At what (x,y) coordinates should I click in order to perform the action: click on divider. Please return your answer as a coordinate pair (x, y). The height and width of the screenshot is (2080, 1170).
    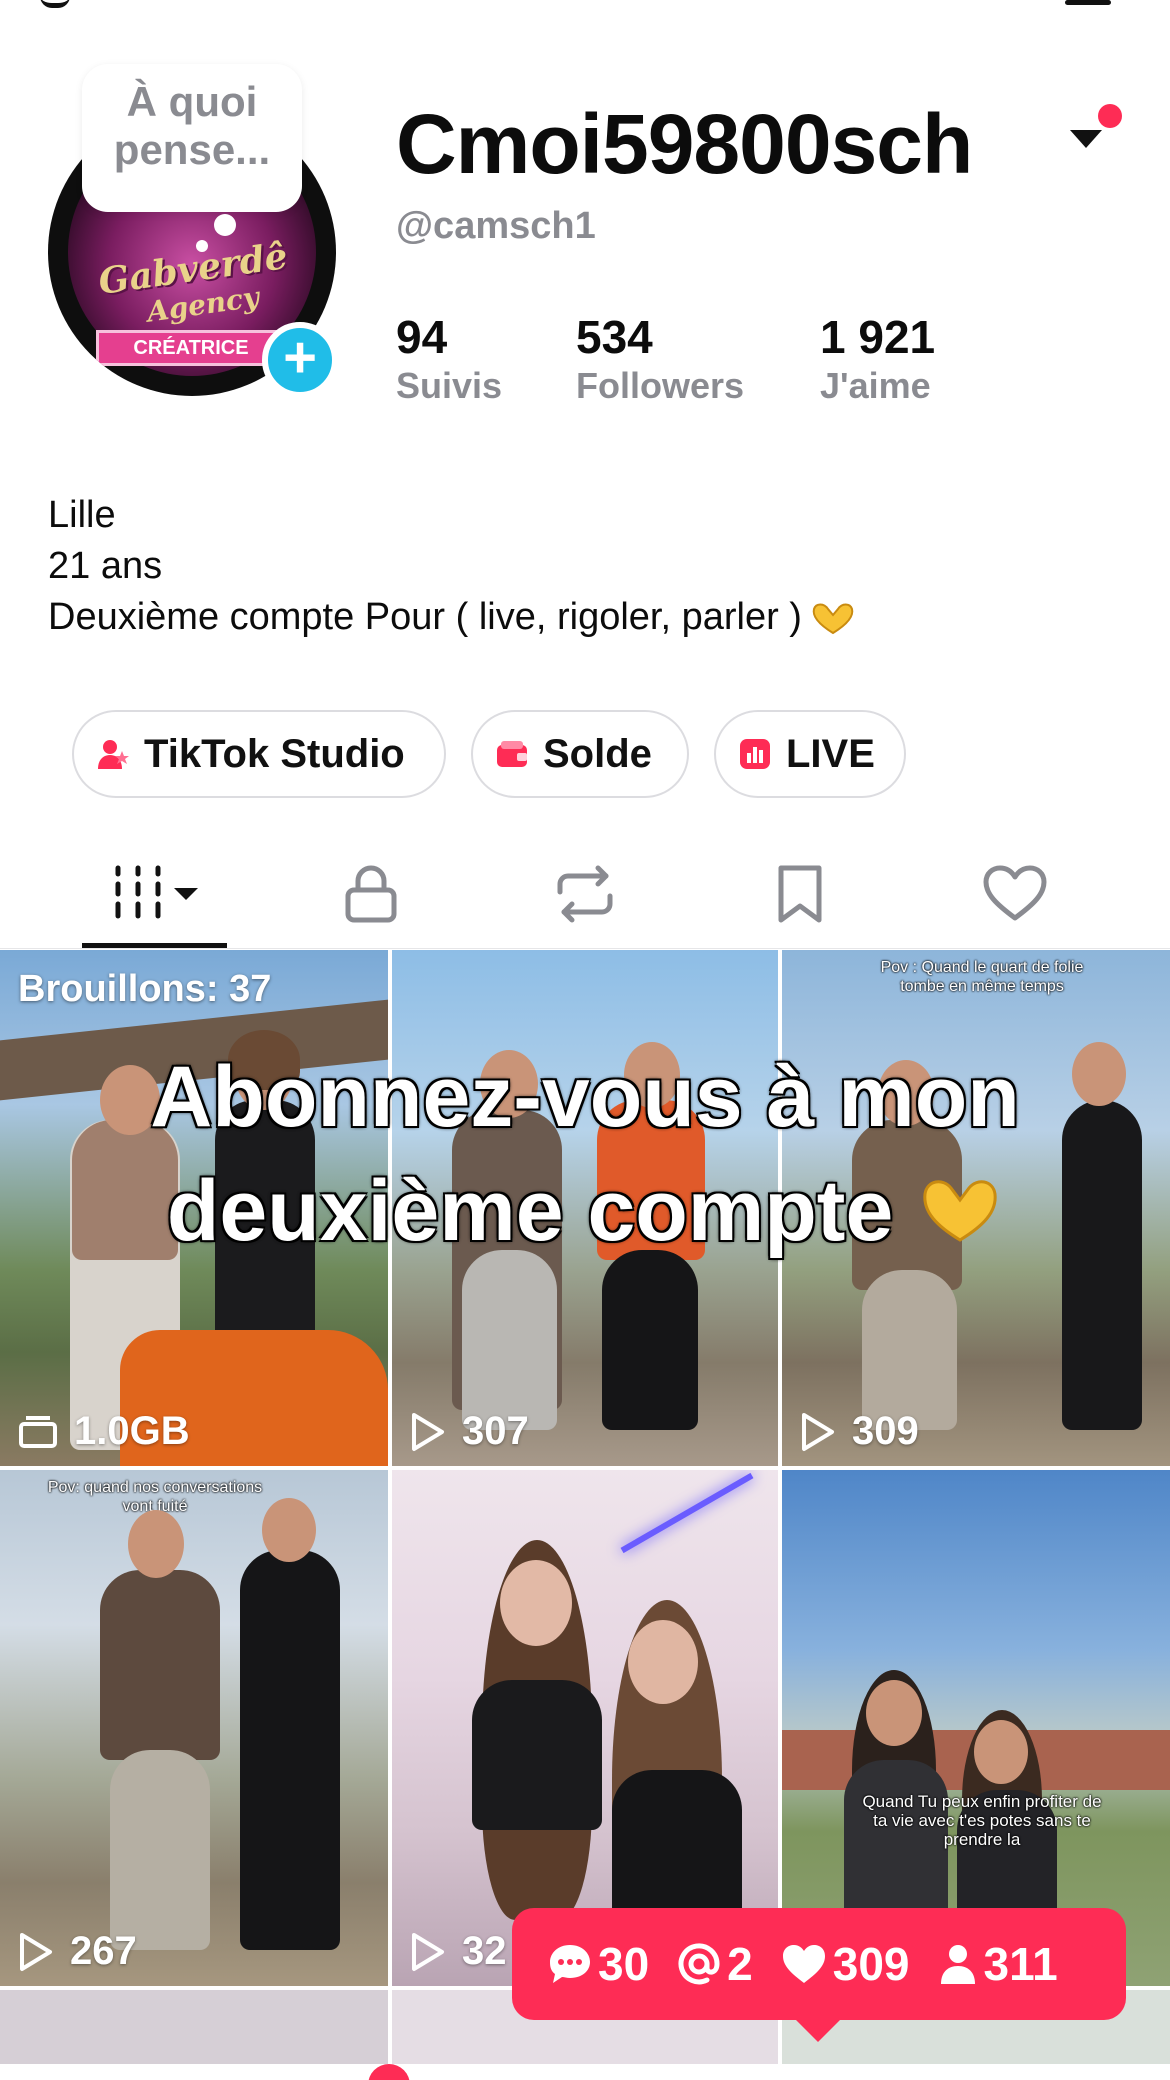
    Looking at the image, I should click on (585, 948).